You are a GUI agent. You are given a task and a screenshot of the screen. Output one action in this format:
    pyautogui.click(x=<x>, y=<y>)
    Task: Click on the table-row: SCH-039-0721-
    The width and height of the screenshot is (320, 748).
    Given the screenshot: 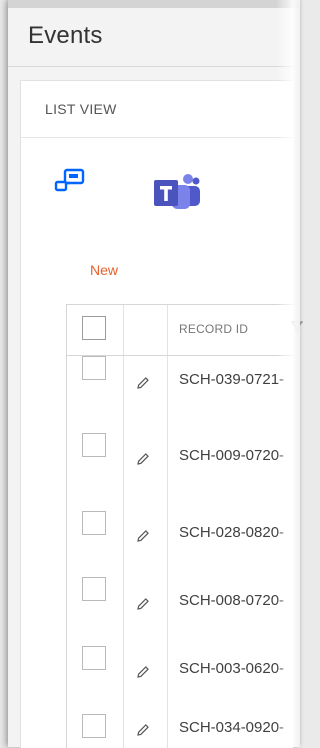 What is the action you would take?
    pyautogui.click(x=184, y=385)
    